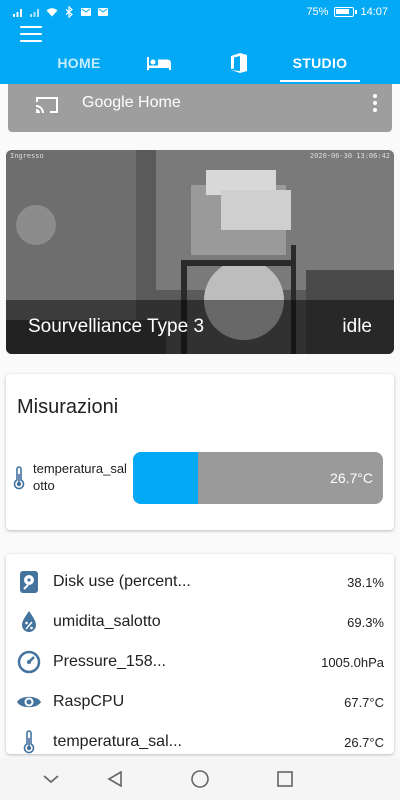 The image size is (400, 800). What do you see at coordinates (364, 702) in the screenshot?
I see `sensor-value: 67.7°C` at bounding box center [364, 702].